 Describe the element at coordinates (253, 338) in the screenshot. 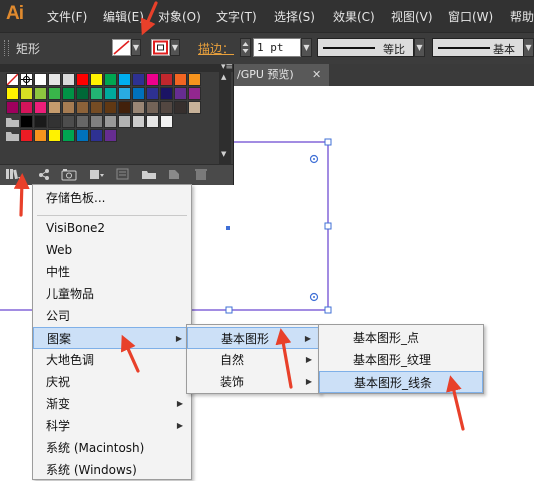

I see `menu-item-basic-graphics: 基本图形 ▶` at that location.